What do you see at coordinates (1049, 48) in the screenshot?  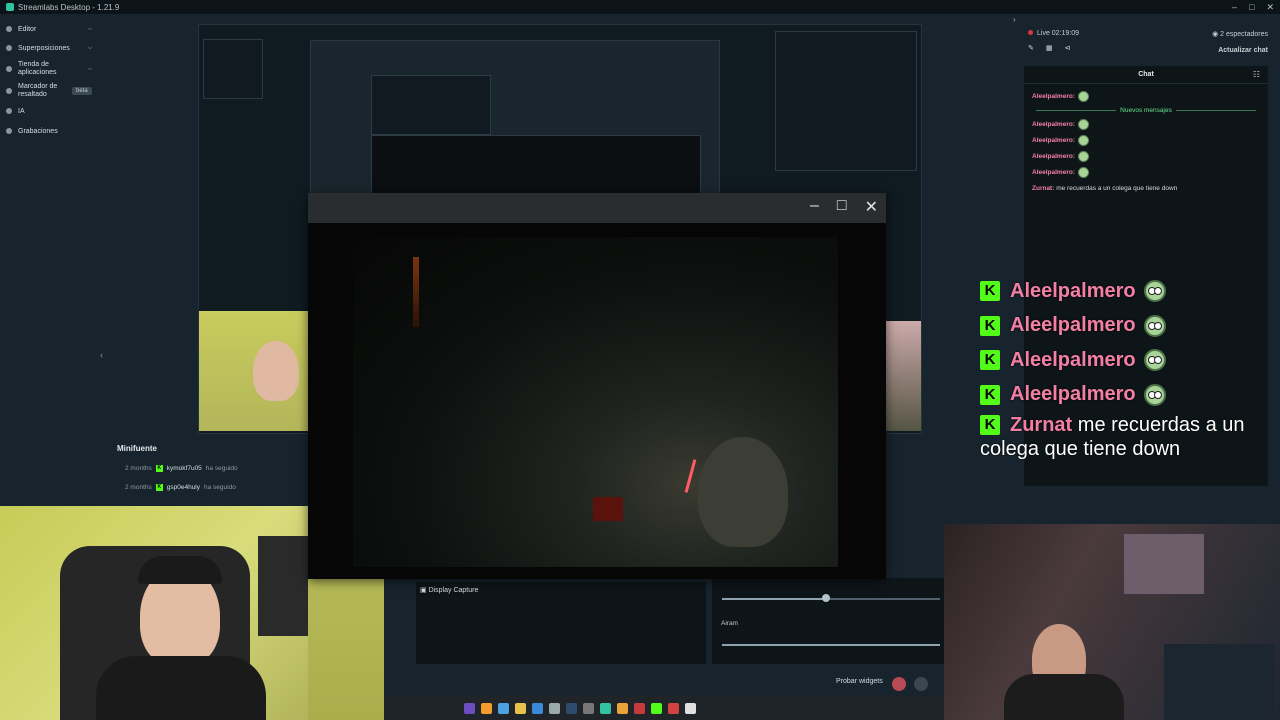 I see `popout-icon: ▦` at bounding box center [1049, 48].